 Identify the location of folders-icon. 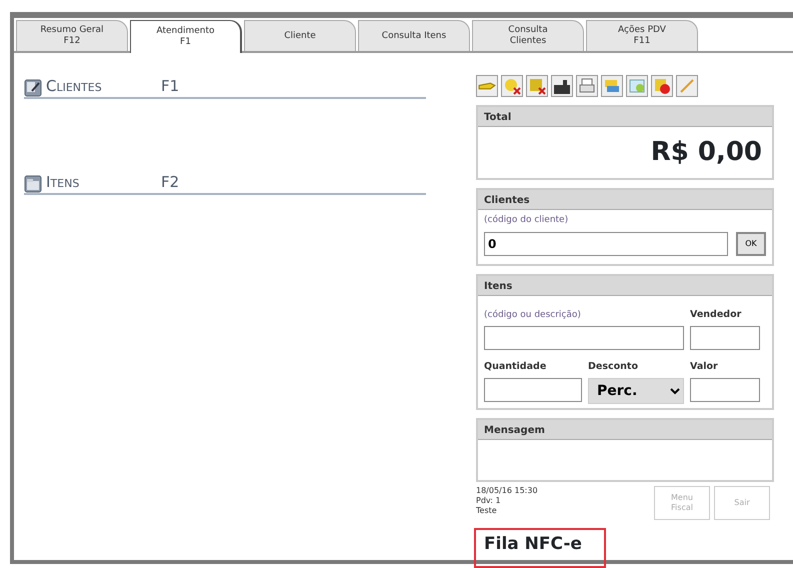
(612, 86).